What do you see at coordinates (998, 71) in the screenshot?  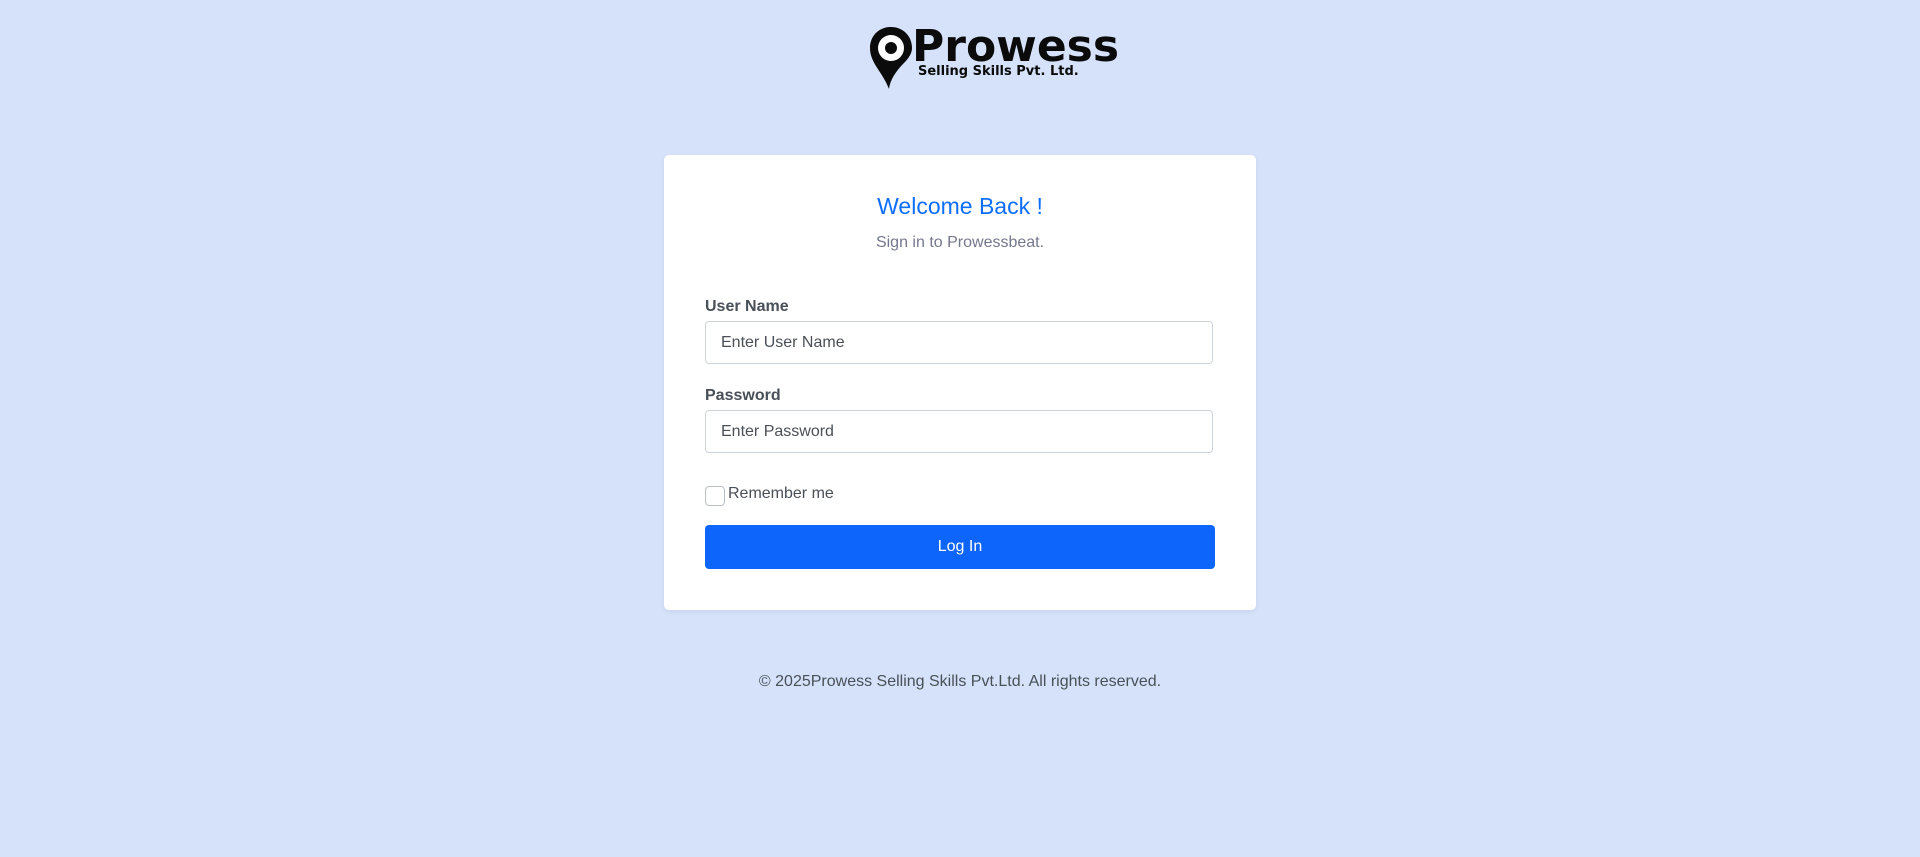 I see `logo-tagline: Selling Skills Pvt. Ltd.` at bounding box center [998, 71].